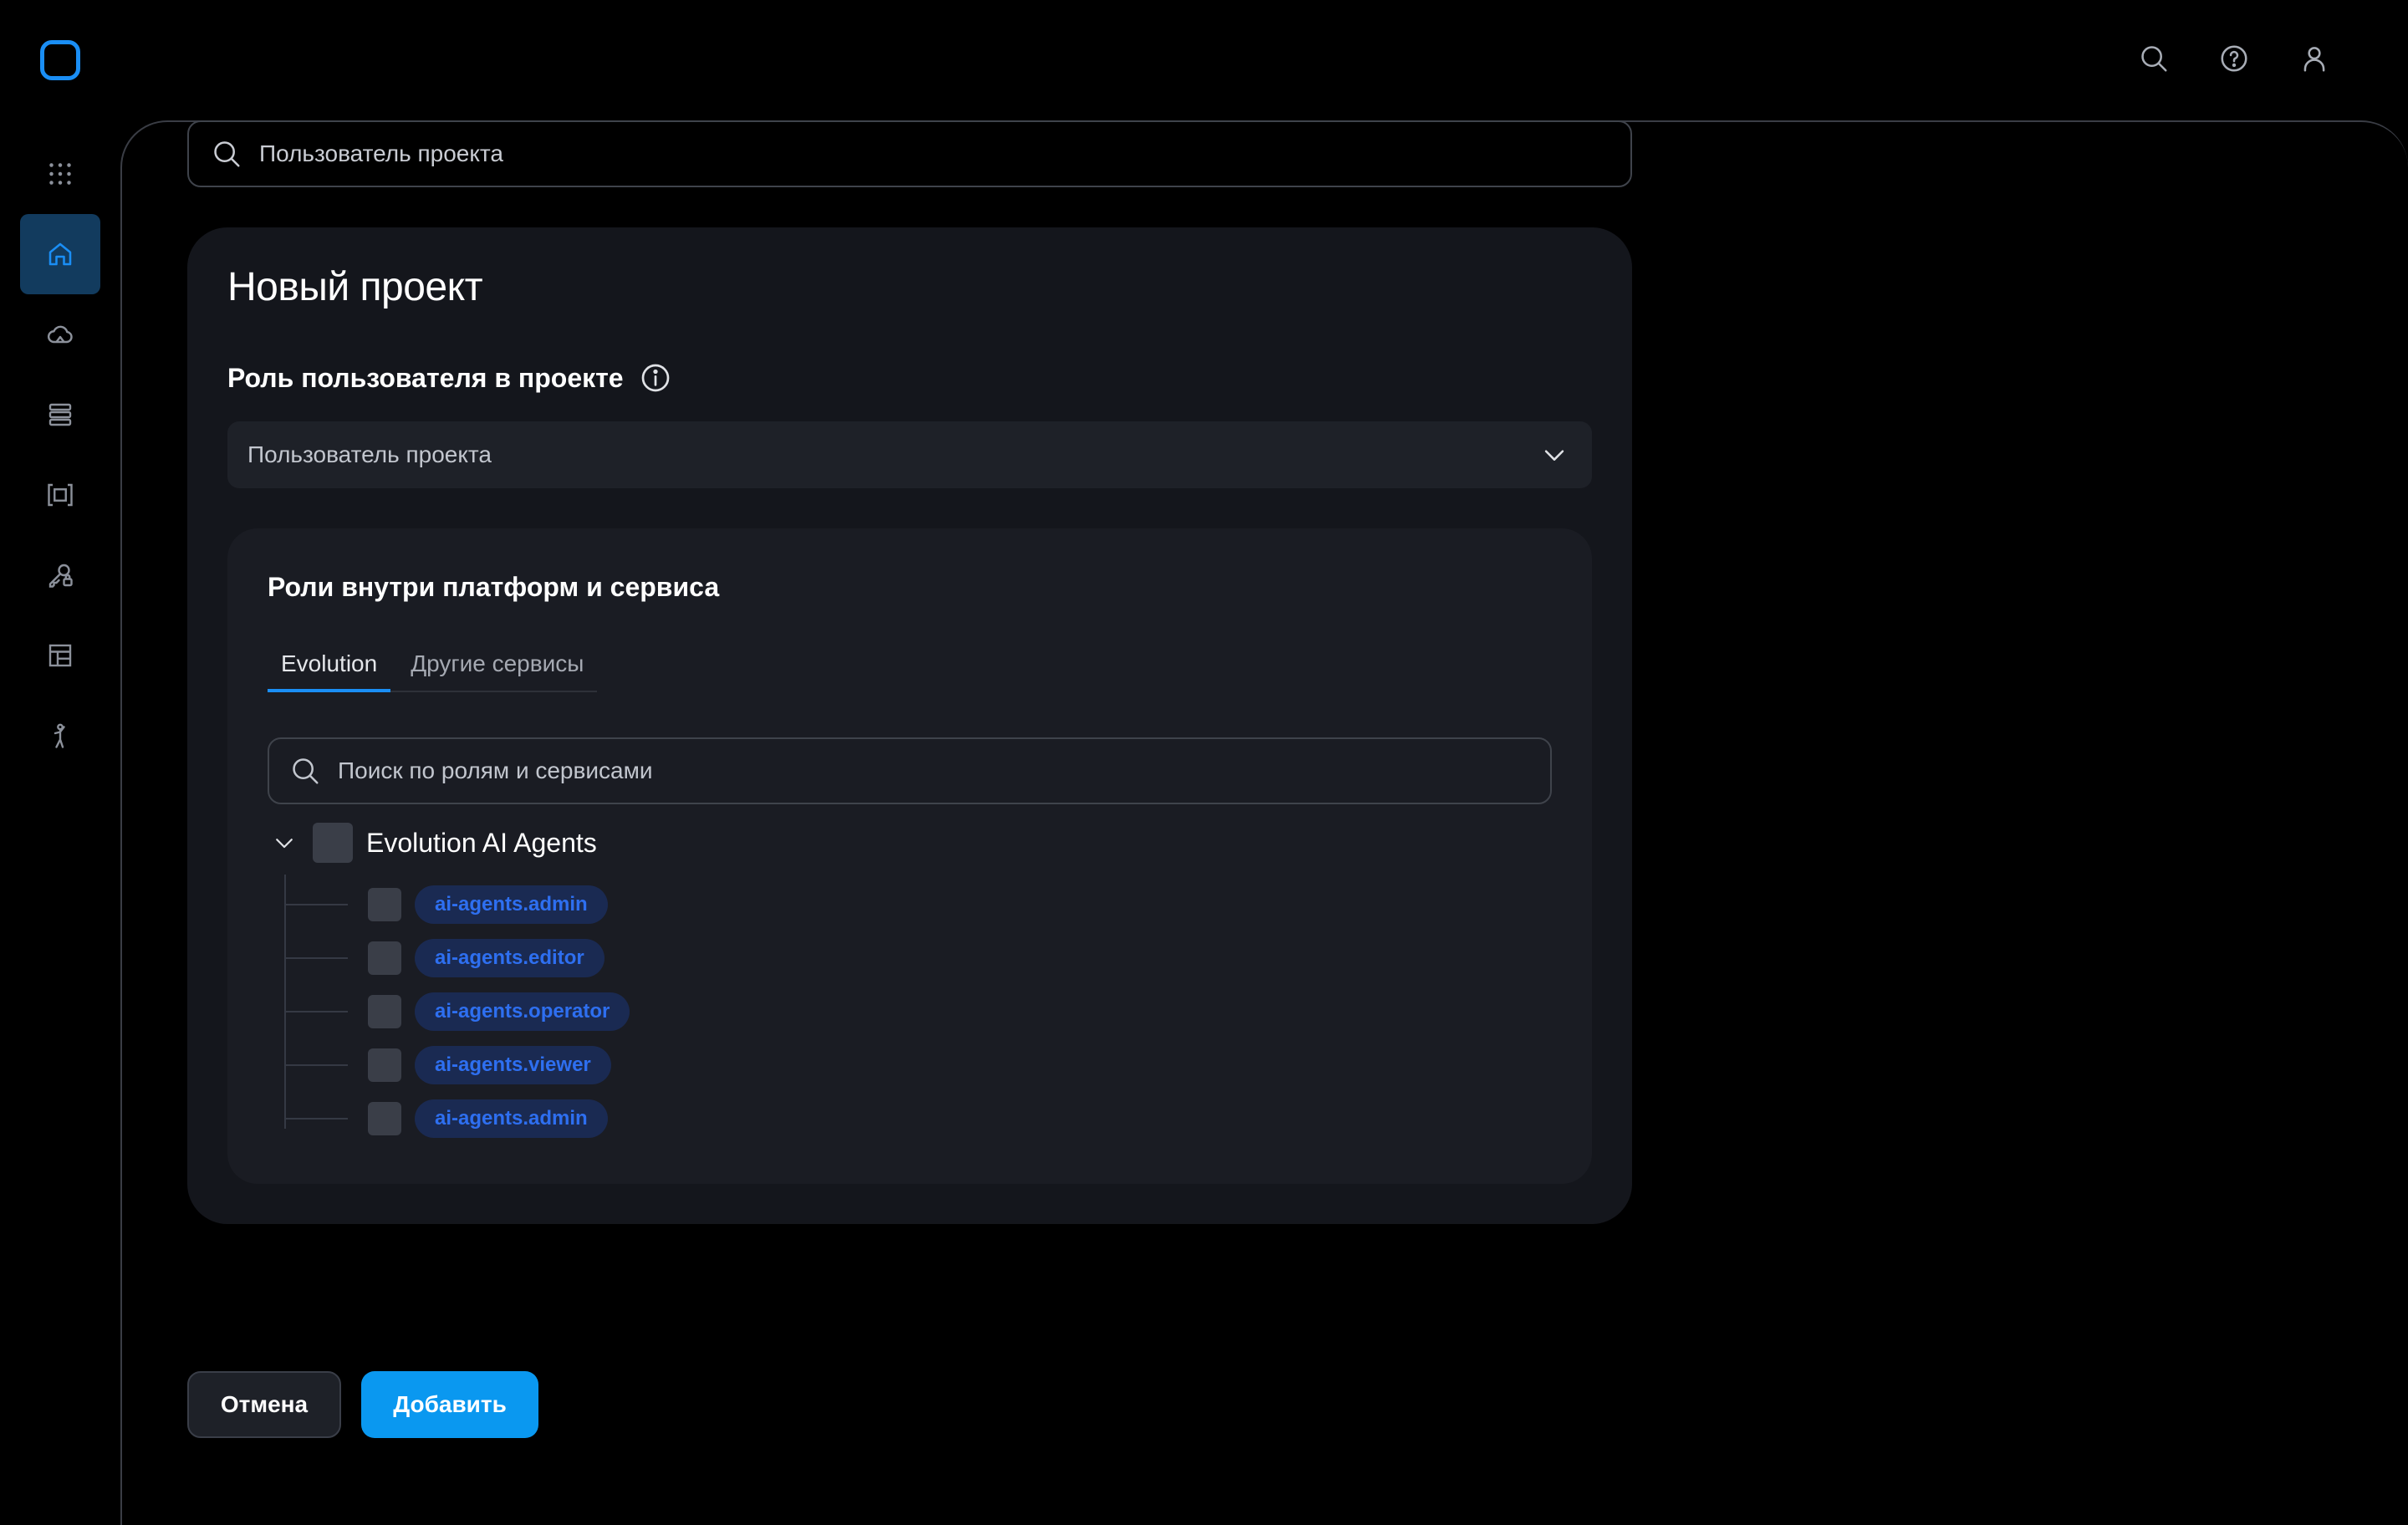 The height and width of the screenshot is (1525, 2408). What do you see at coordinates (60, 60) in the screenshot?
I see `app-logo` at bounding box center [60, 60].